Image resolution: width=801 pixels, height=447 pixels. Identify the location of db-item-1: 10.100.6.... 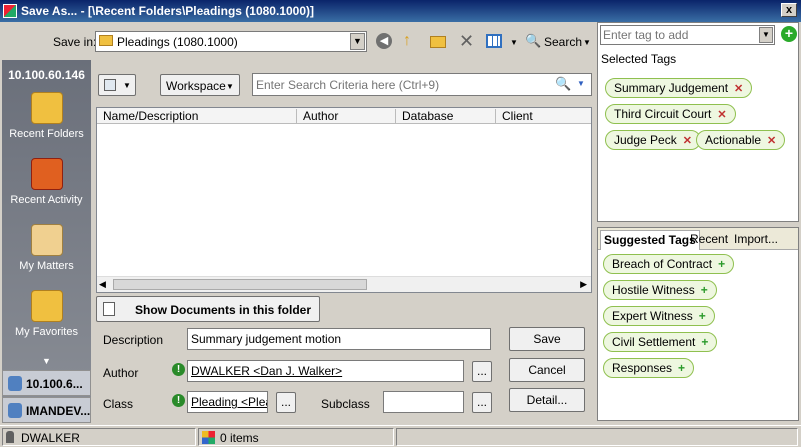
(46, 383).